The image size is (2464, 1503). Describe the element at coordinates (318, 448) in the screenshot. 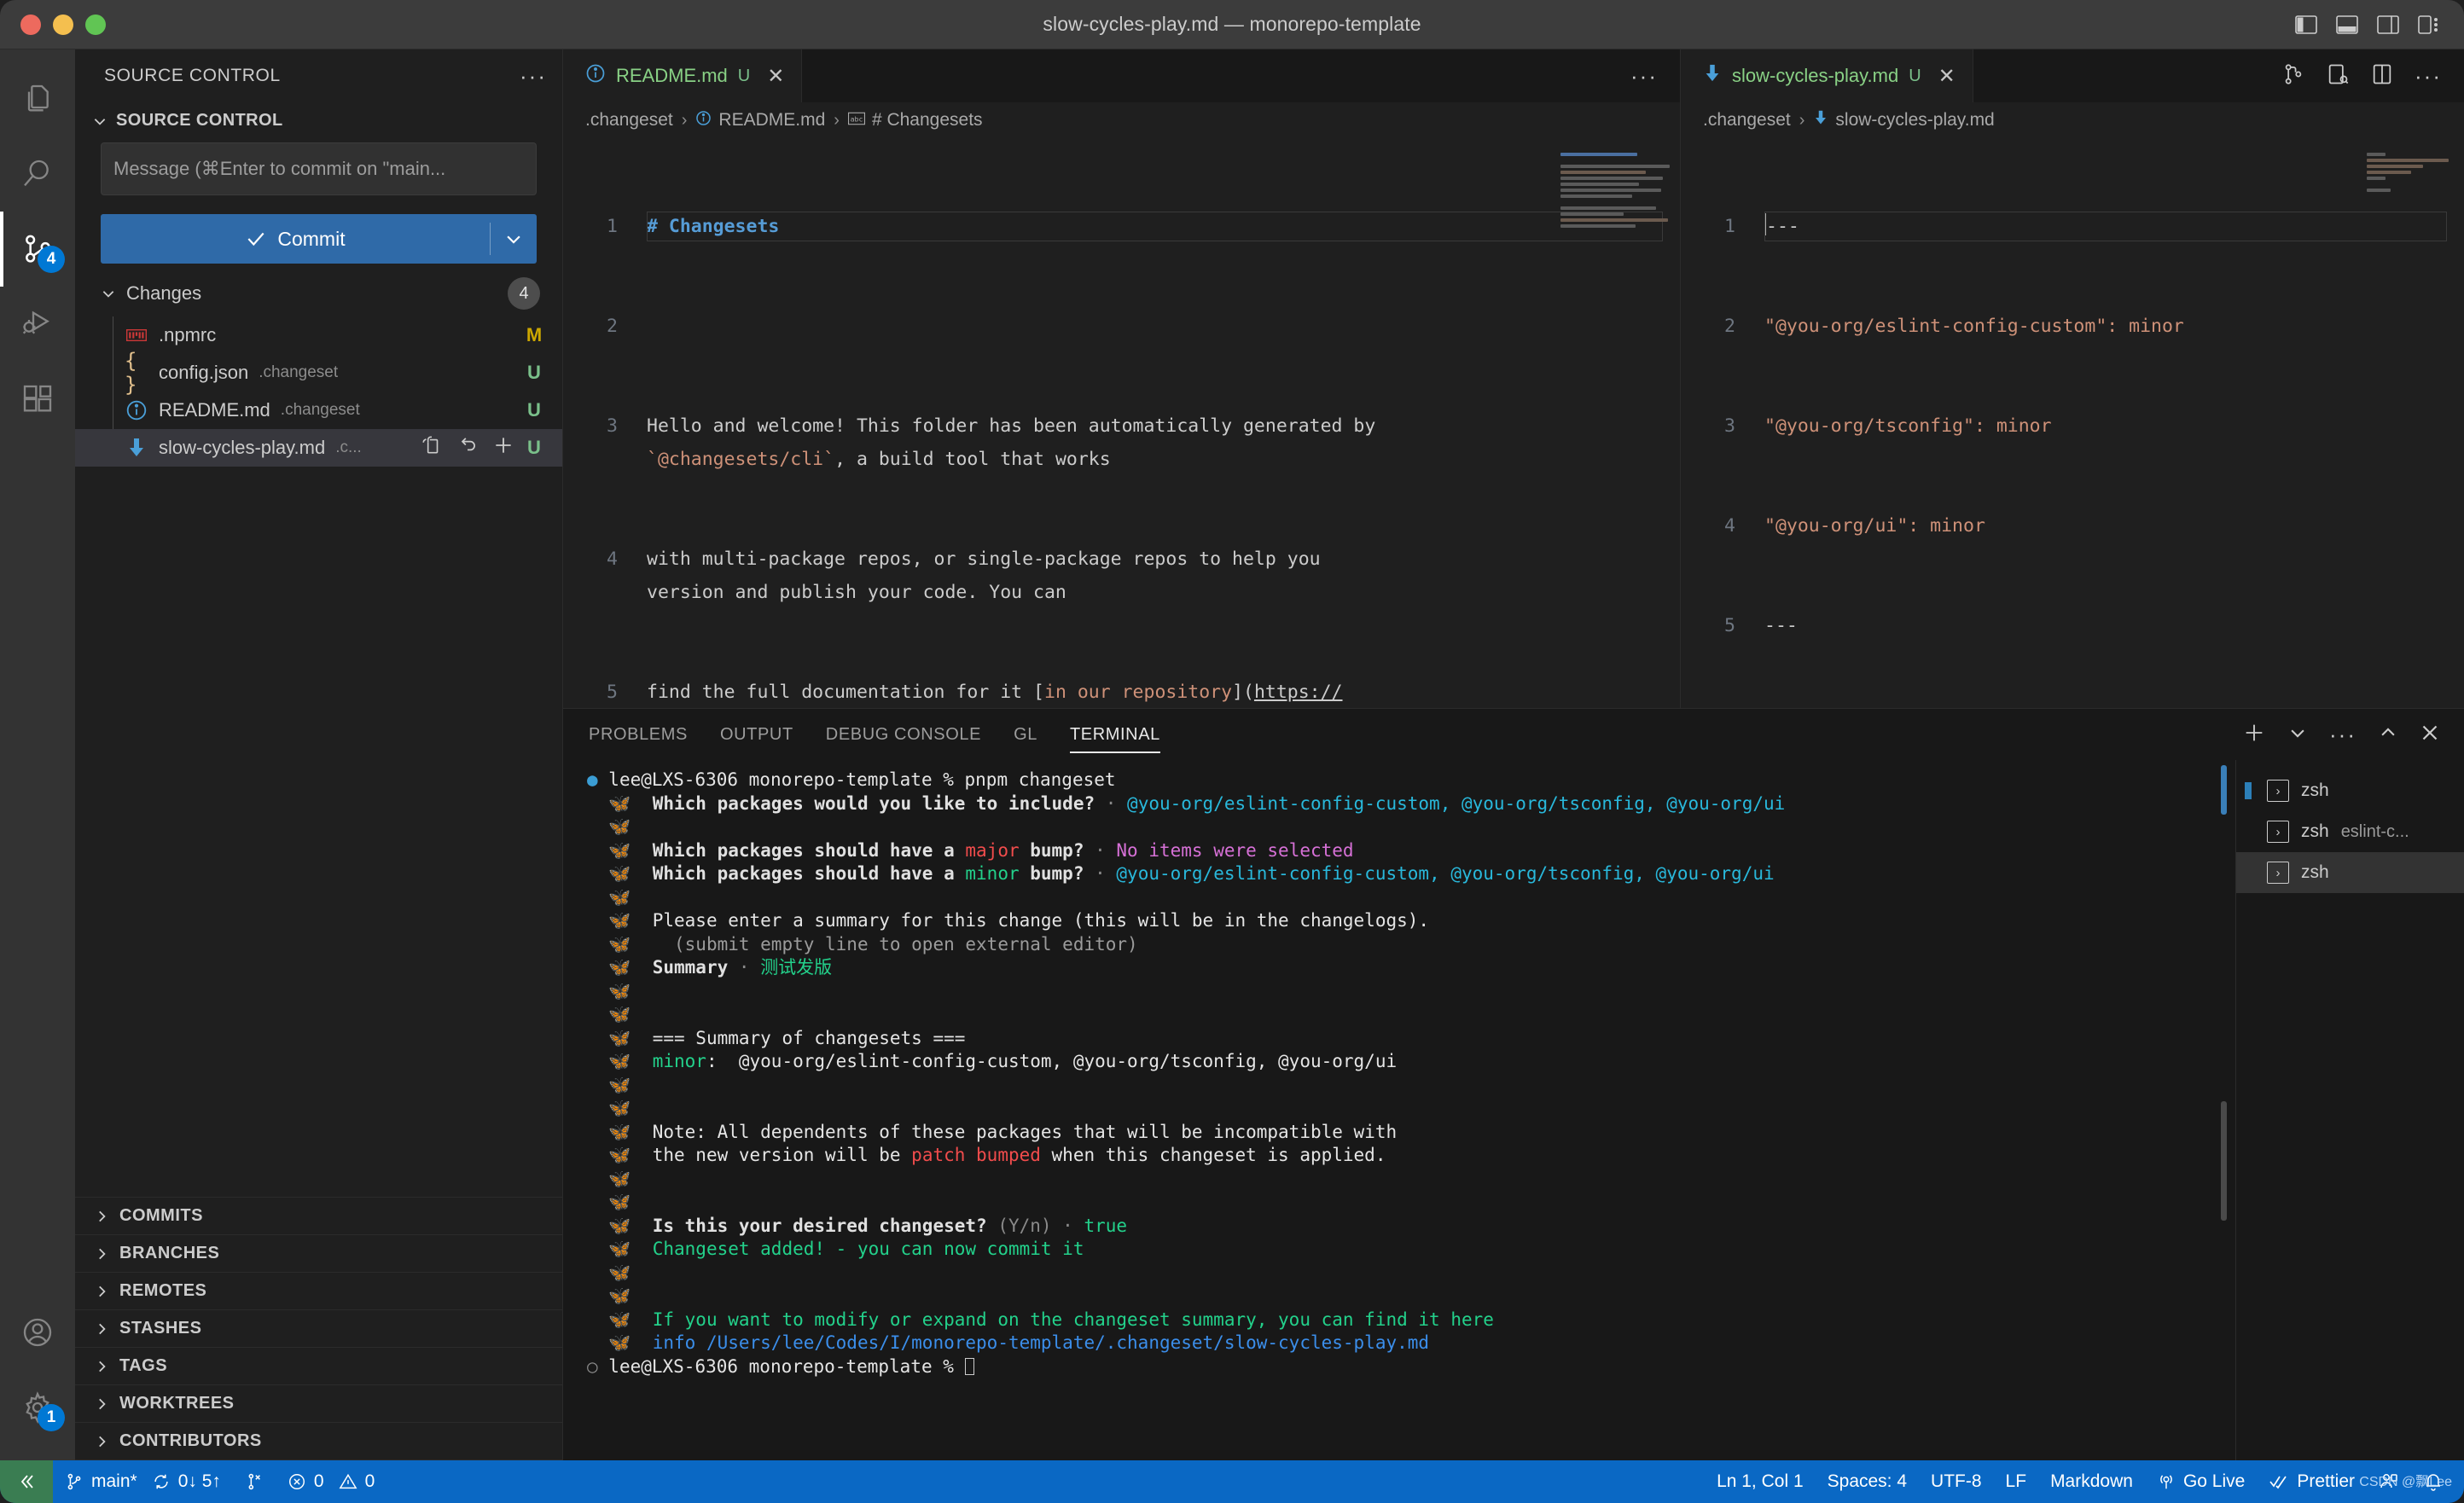

I see `list-item: slow-cycles-play.md .c... U` at that location.